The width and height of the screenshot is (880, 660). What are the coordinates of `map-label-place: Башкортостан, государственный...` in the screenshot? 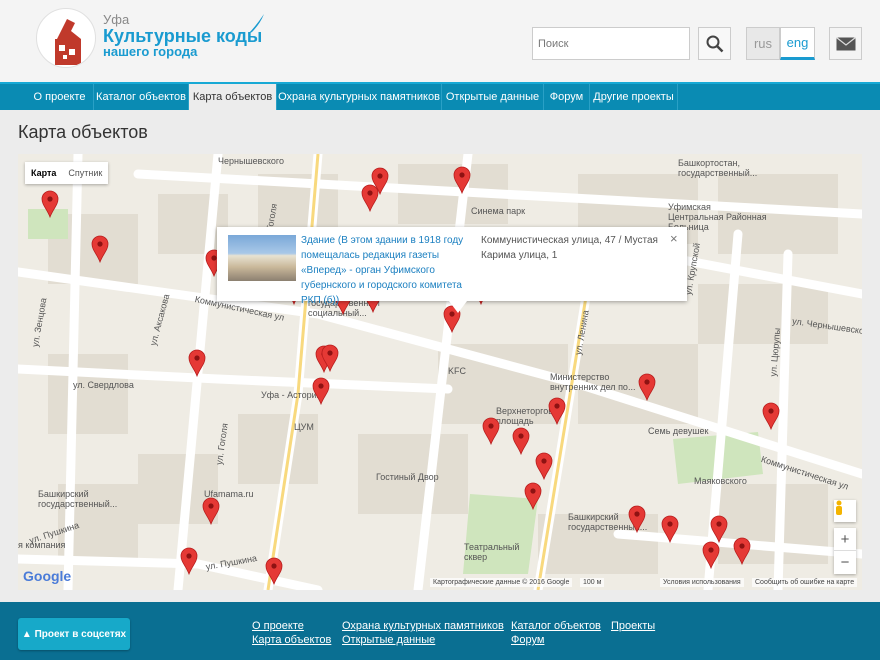 It's located at (718, 168).